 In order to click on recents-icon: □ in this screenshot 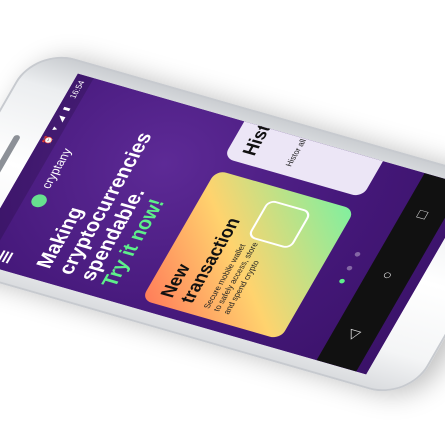, I will do `click(422, 214)`.